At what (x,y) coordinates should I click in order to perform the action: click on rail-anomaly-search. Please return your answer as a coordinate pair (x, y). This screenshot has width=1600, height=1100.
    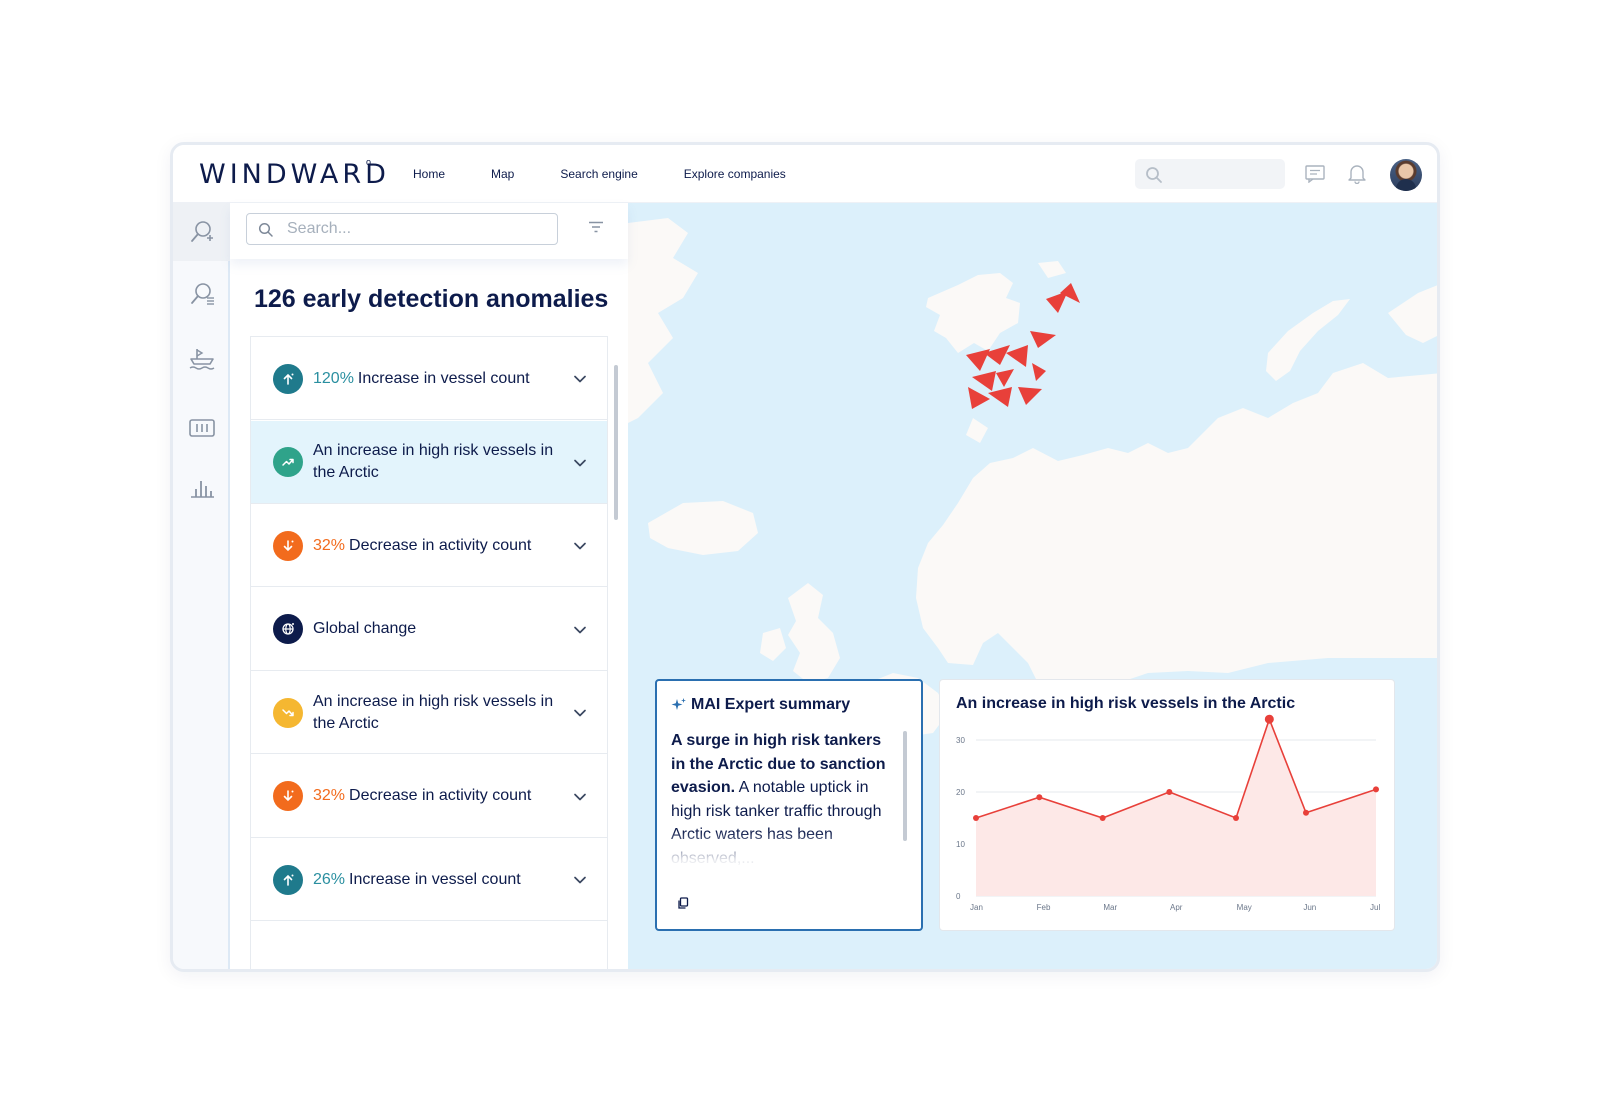
    Looking at the image, I should click on (201, 232).